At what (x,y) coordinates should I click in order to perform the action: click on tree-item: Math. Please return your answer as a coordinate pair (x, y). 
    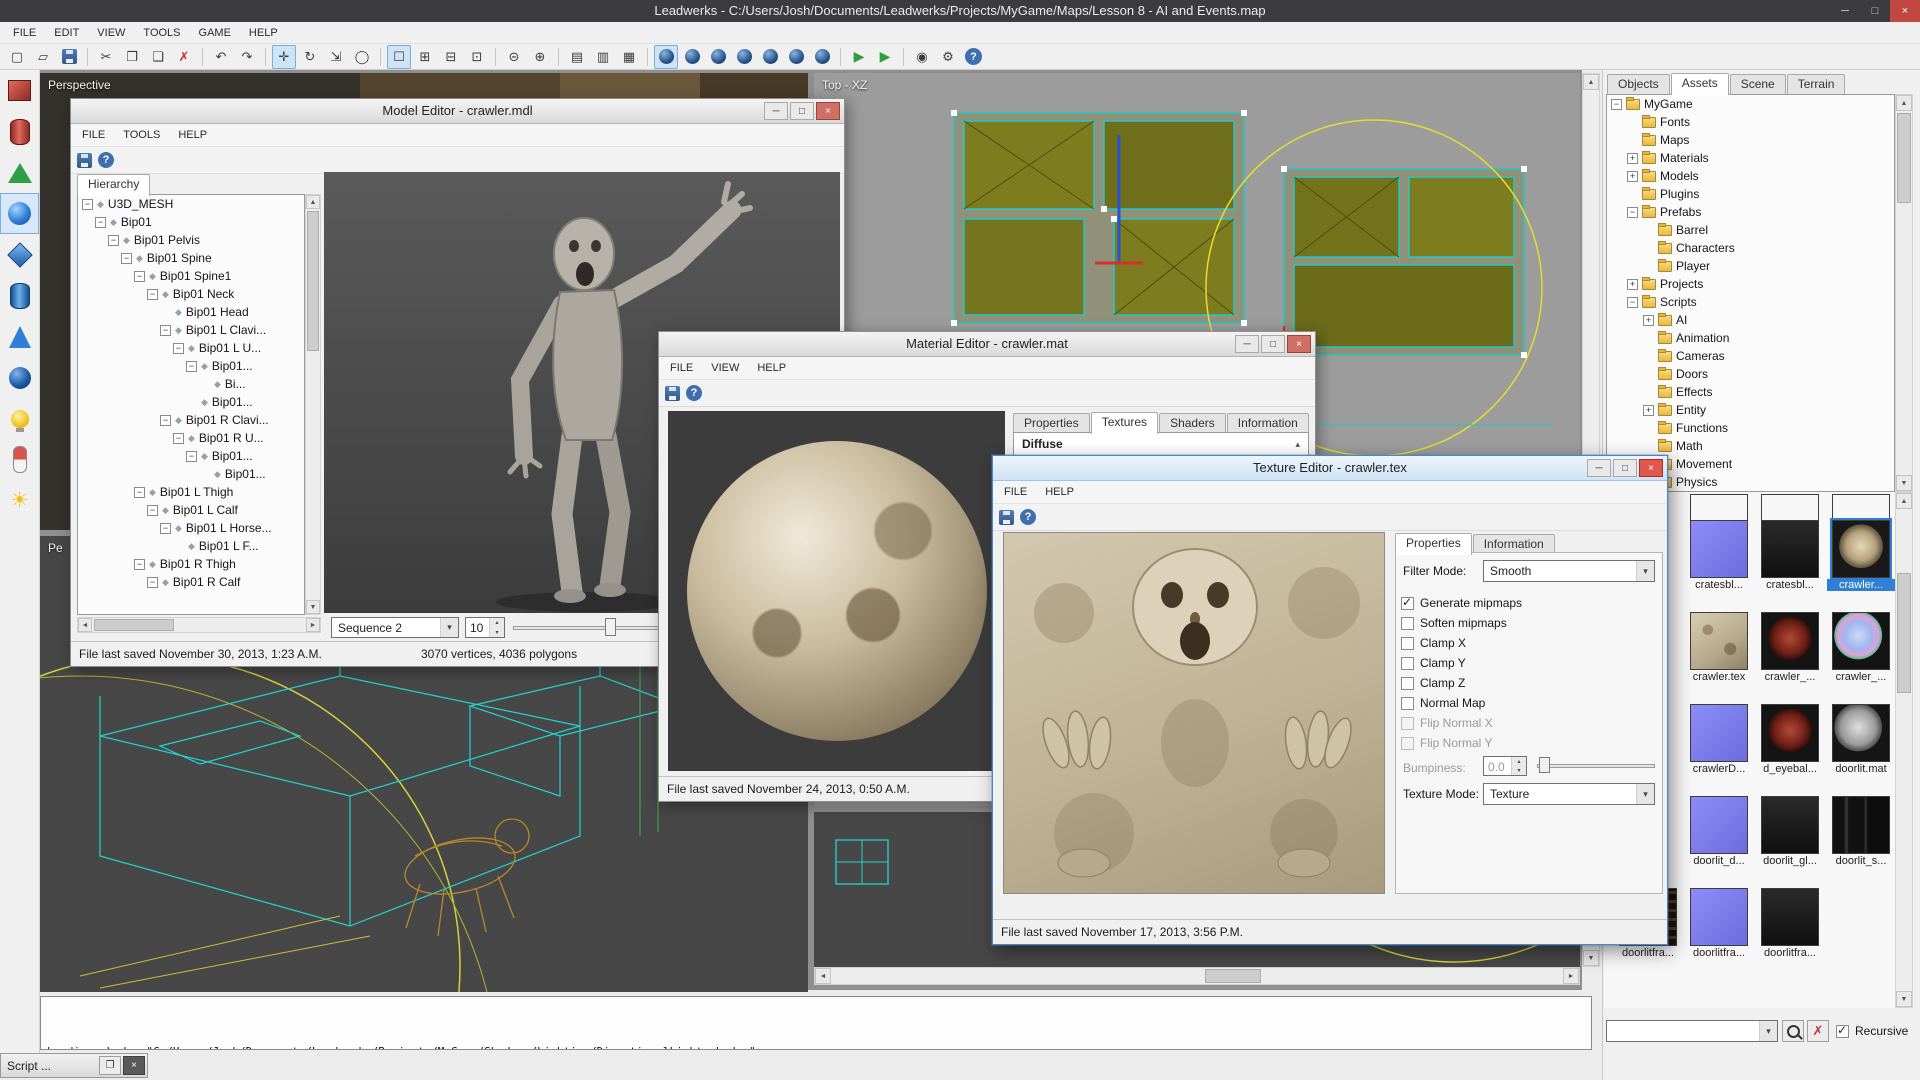
    Looking at the image, I should click on (1750, 446).